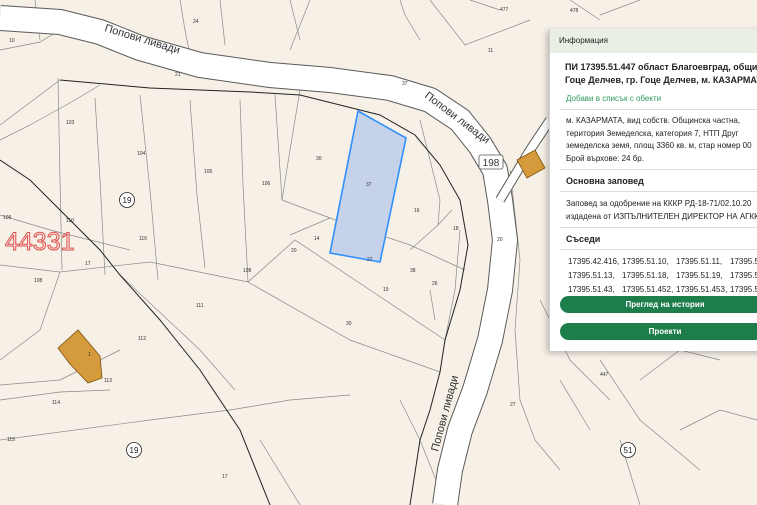 This screenshot has width=757, height=505. I want to click on parcel-number: 38, so click(413, 271).